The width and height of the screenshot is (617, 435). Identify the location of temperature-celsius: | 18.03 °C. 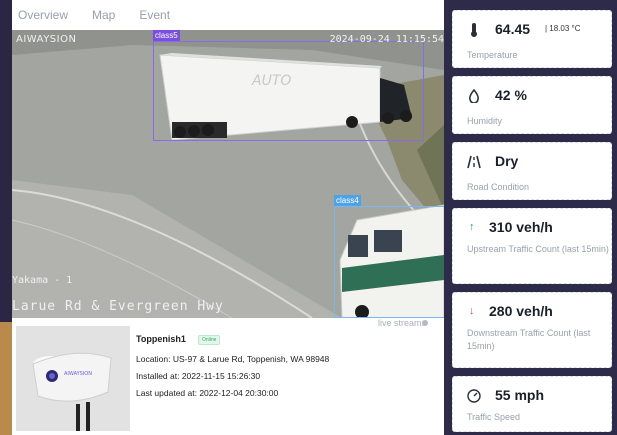
(563, 28).